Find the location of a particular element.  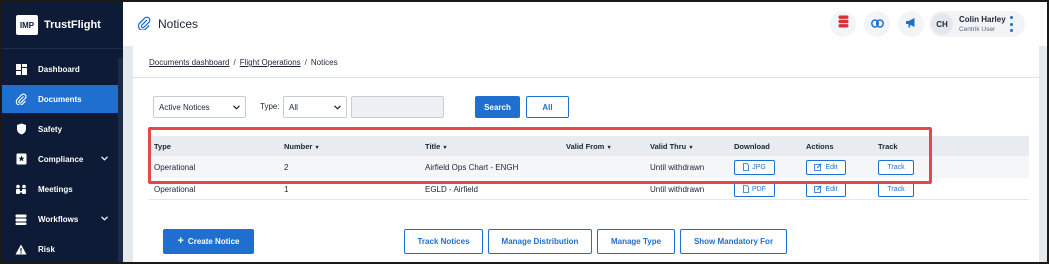

status-select: Active Notices is located at coordinates (199, 107).